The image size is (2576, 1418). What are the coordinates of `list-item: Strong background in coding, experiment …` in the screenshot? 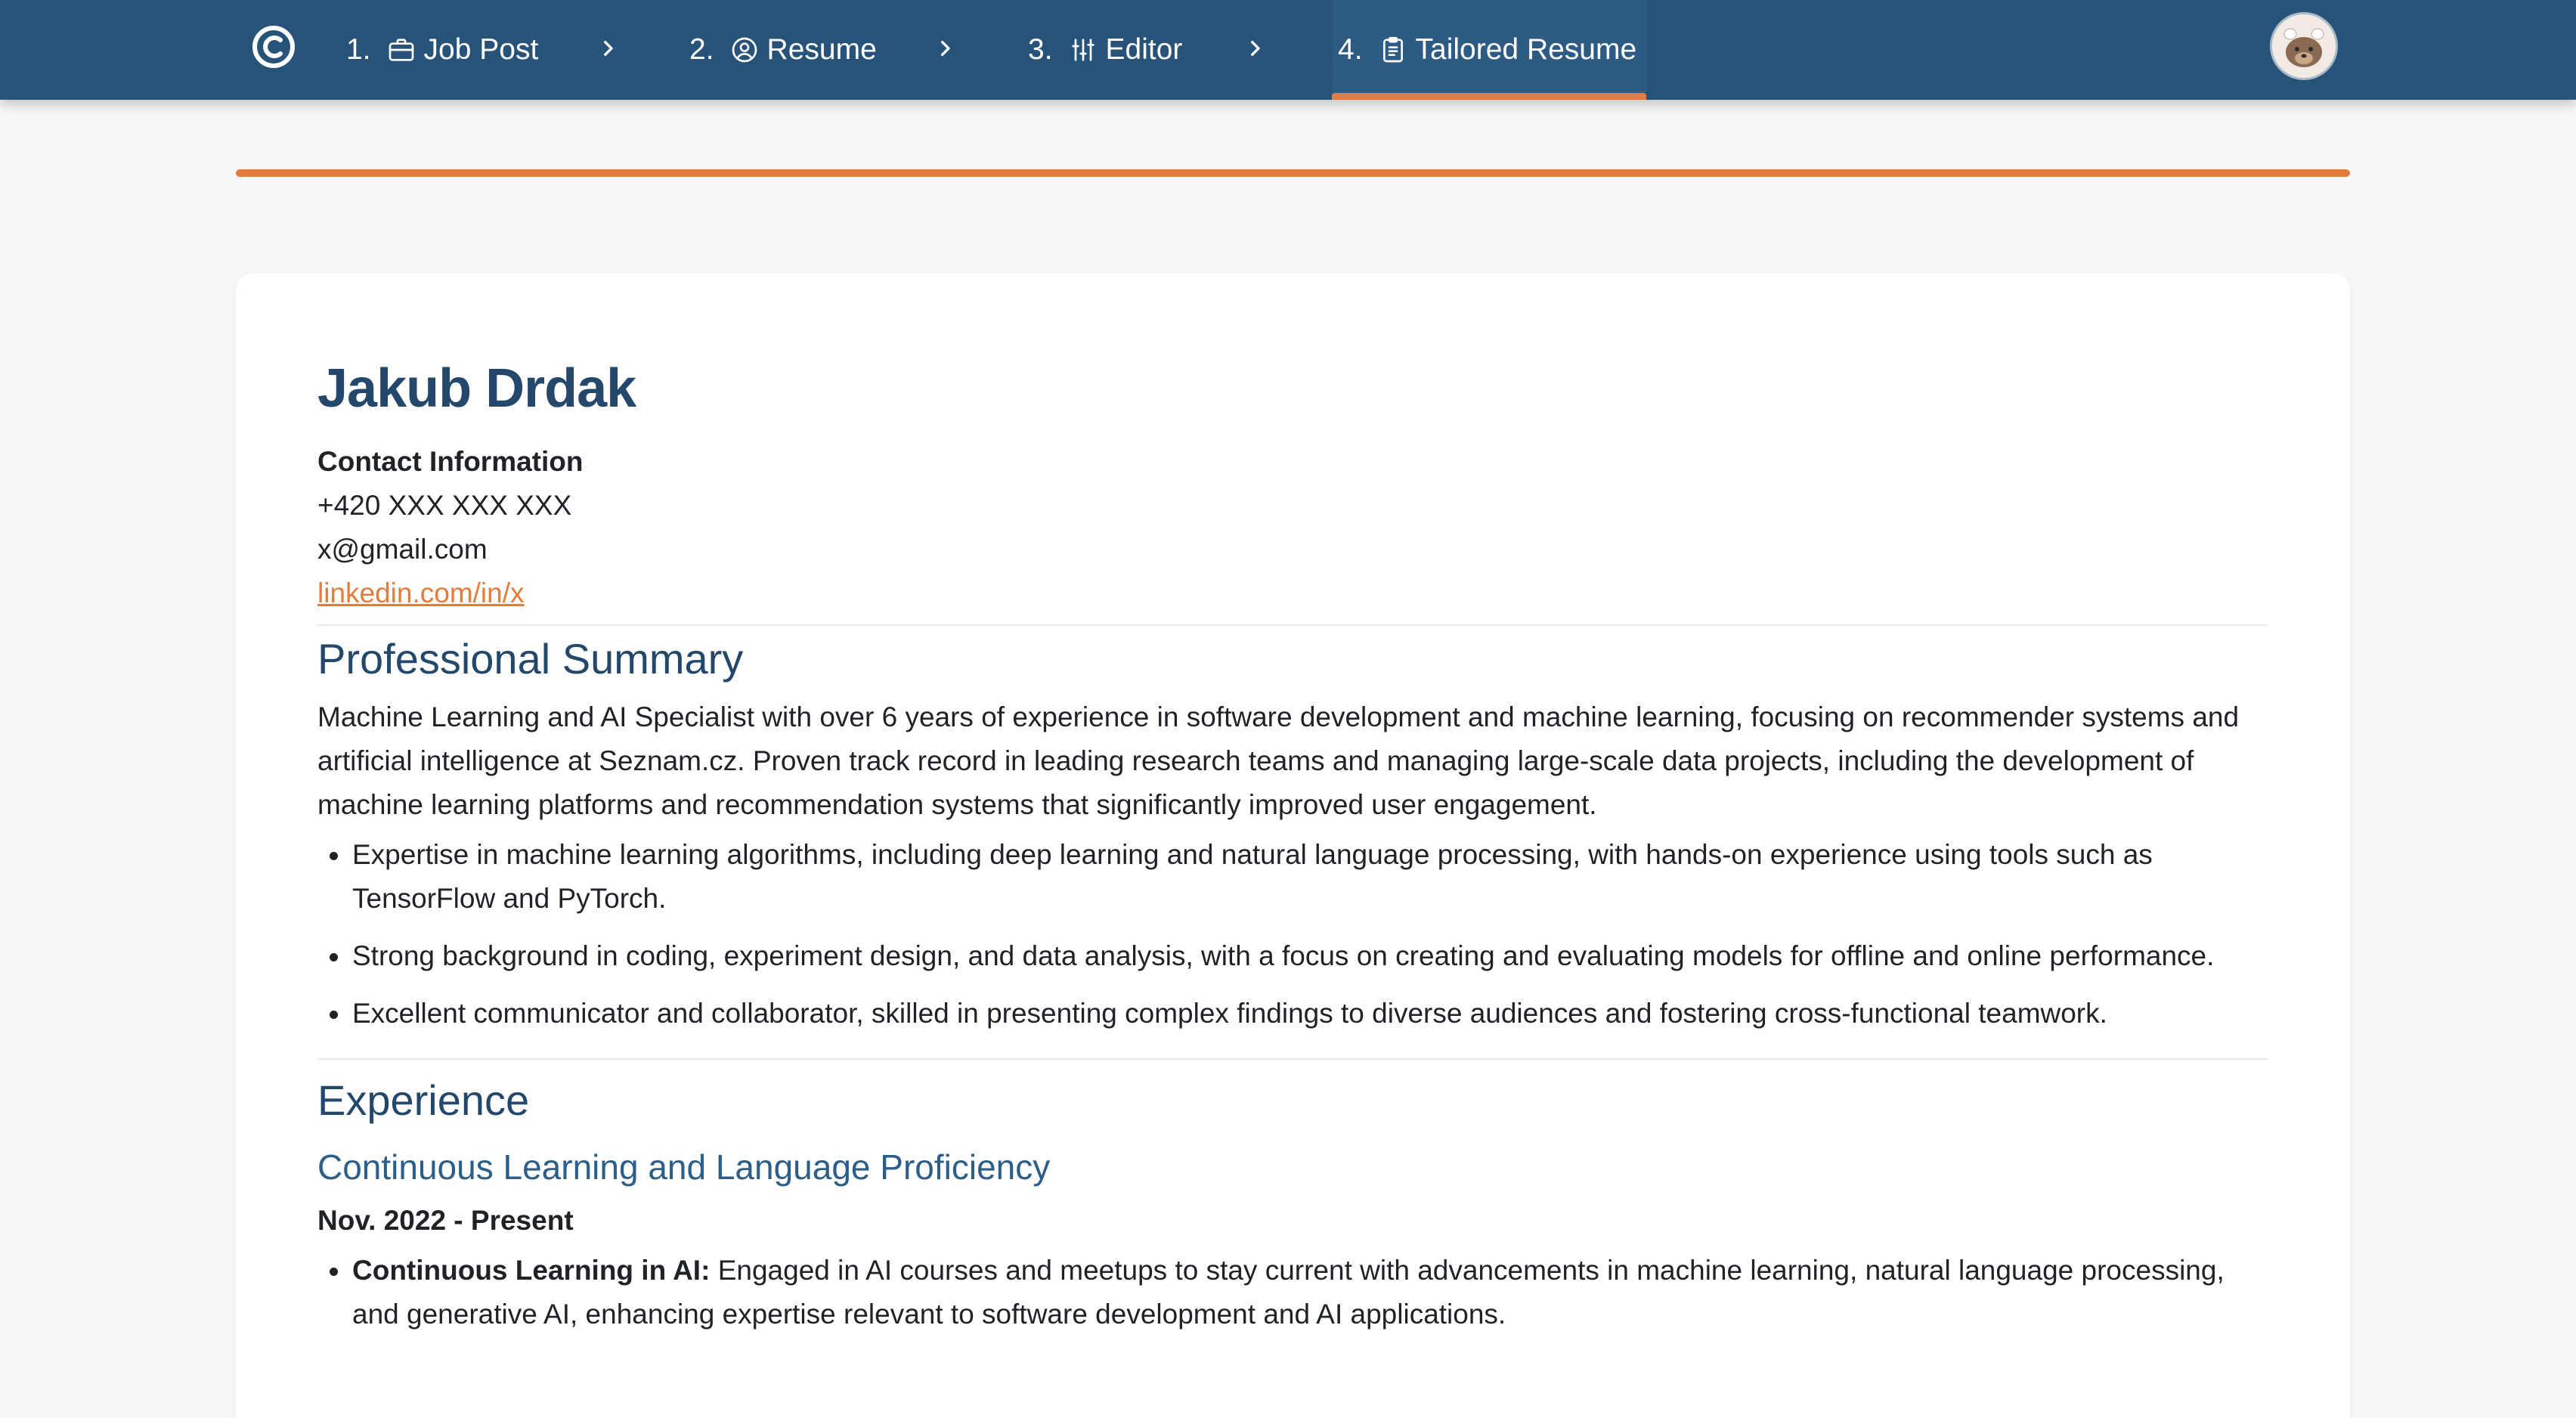 It's located at (1292, 956).